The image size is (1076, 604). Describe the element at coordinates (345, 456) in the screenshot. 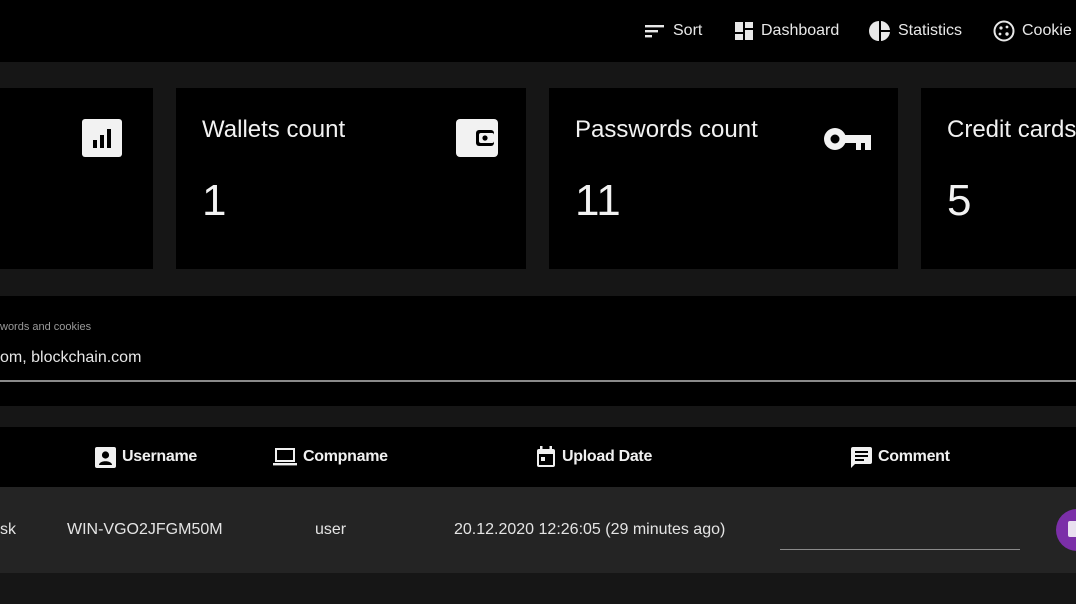

I see `column-header-compname-label: Compname` at that location.